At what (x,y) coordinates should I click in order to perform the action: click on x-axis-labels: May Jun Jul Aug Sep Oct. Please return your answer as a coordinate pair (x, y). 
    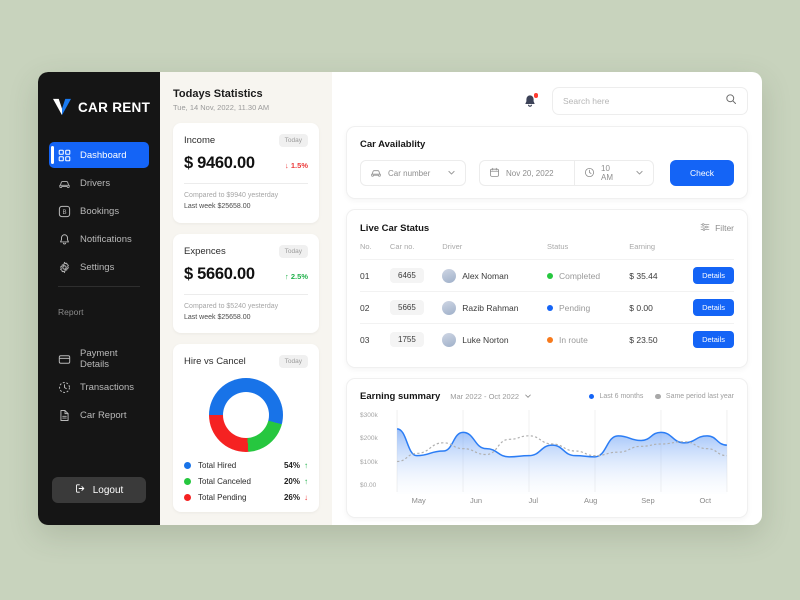
    Looking at the image, I should click on (562, 500).